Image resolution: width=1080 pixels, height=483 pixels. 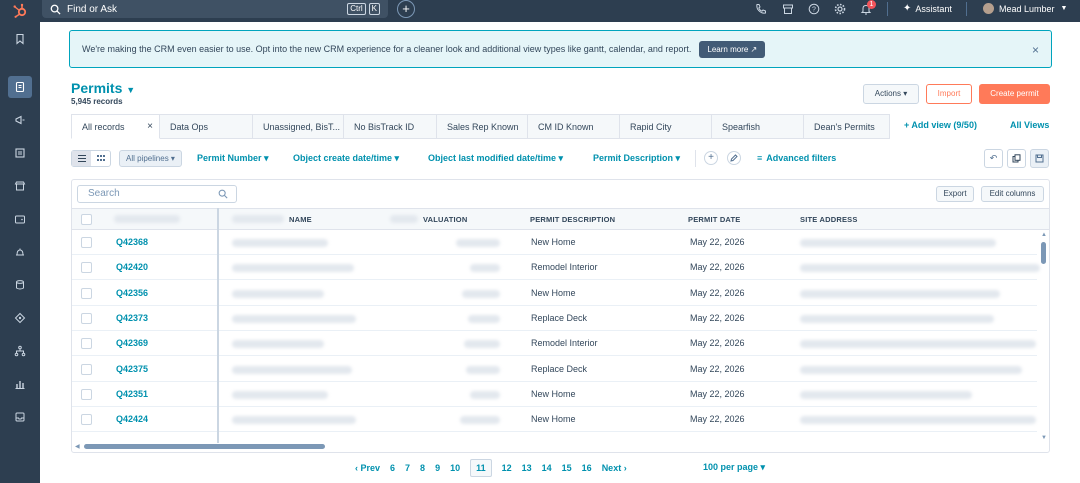 What do you see at coordinates (636, 158) in the screenshot?
I see `permit-description-filter: Permit Description ▾` at bounding box center [636, 158].